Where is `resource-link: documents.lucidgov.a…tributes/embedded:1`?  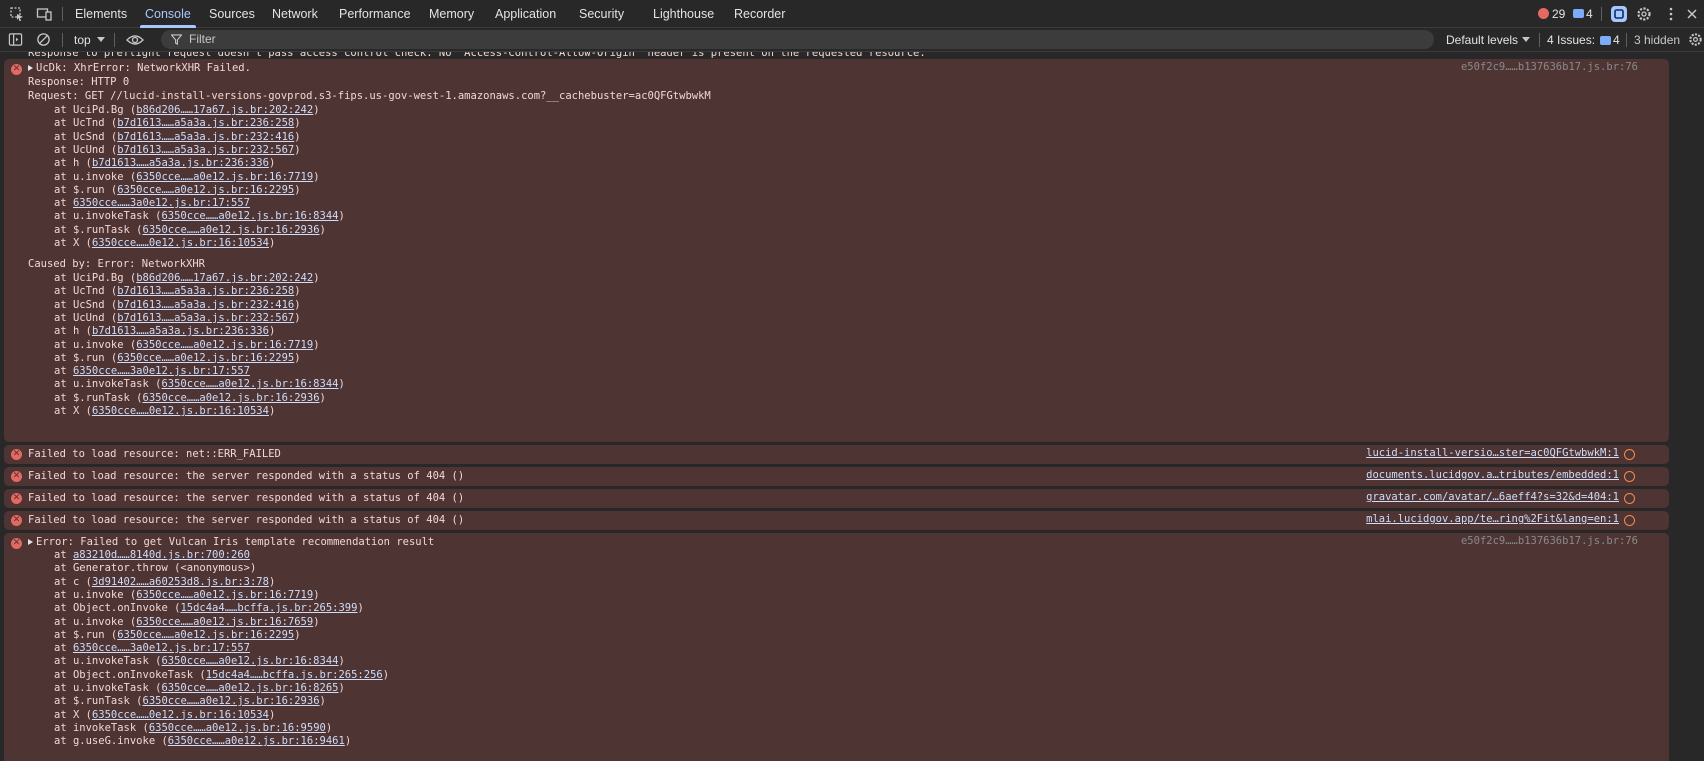 resource-link: documents.lucidgov.a…tributes/embedded:1 is located at coordinates (1492, 475).